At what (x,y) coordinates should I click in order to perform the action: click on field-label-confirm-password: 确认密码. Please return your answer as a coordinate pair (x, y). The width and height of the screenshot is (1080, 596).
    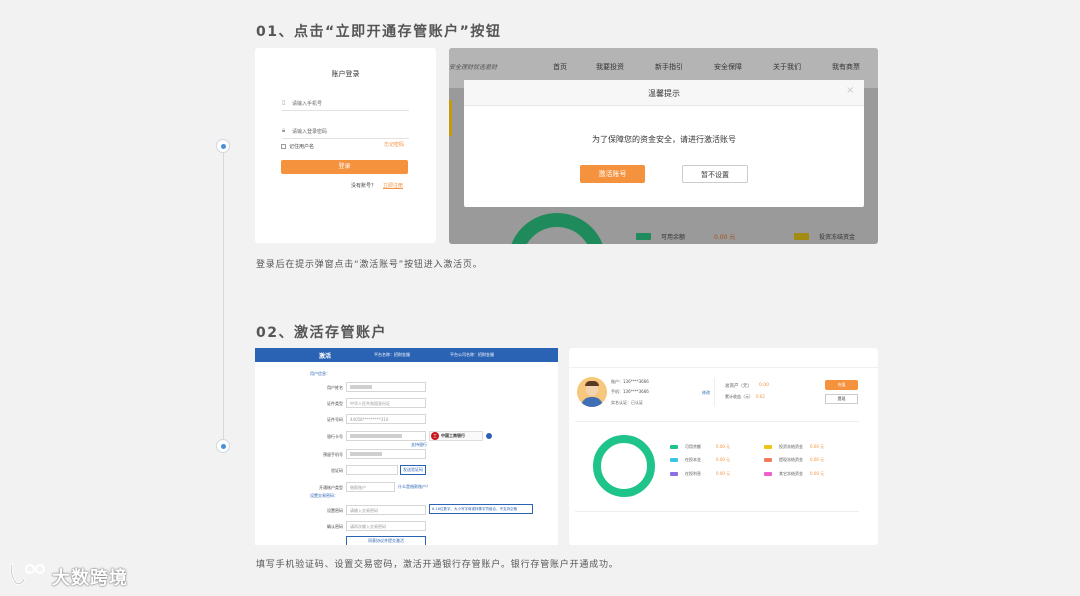
    Looking at the image, I should click on (335, 526).